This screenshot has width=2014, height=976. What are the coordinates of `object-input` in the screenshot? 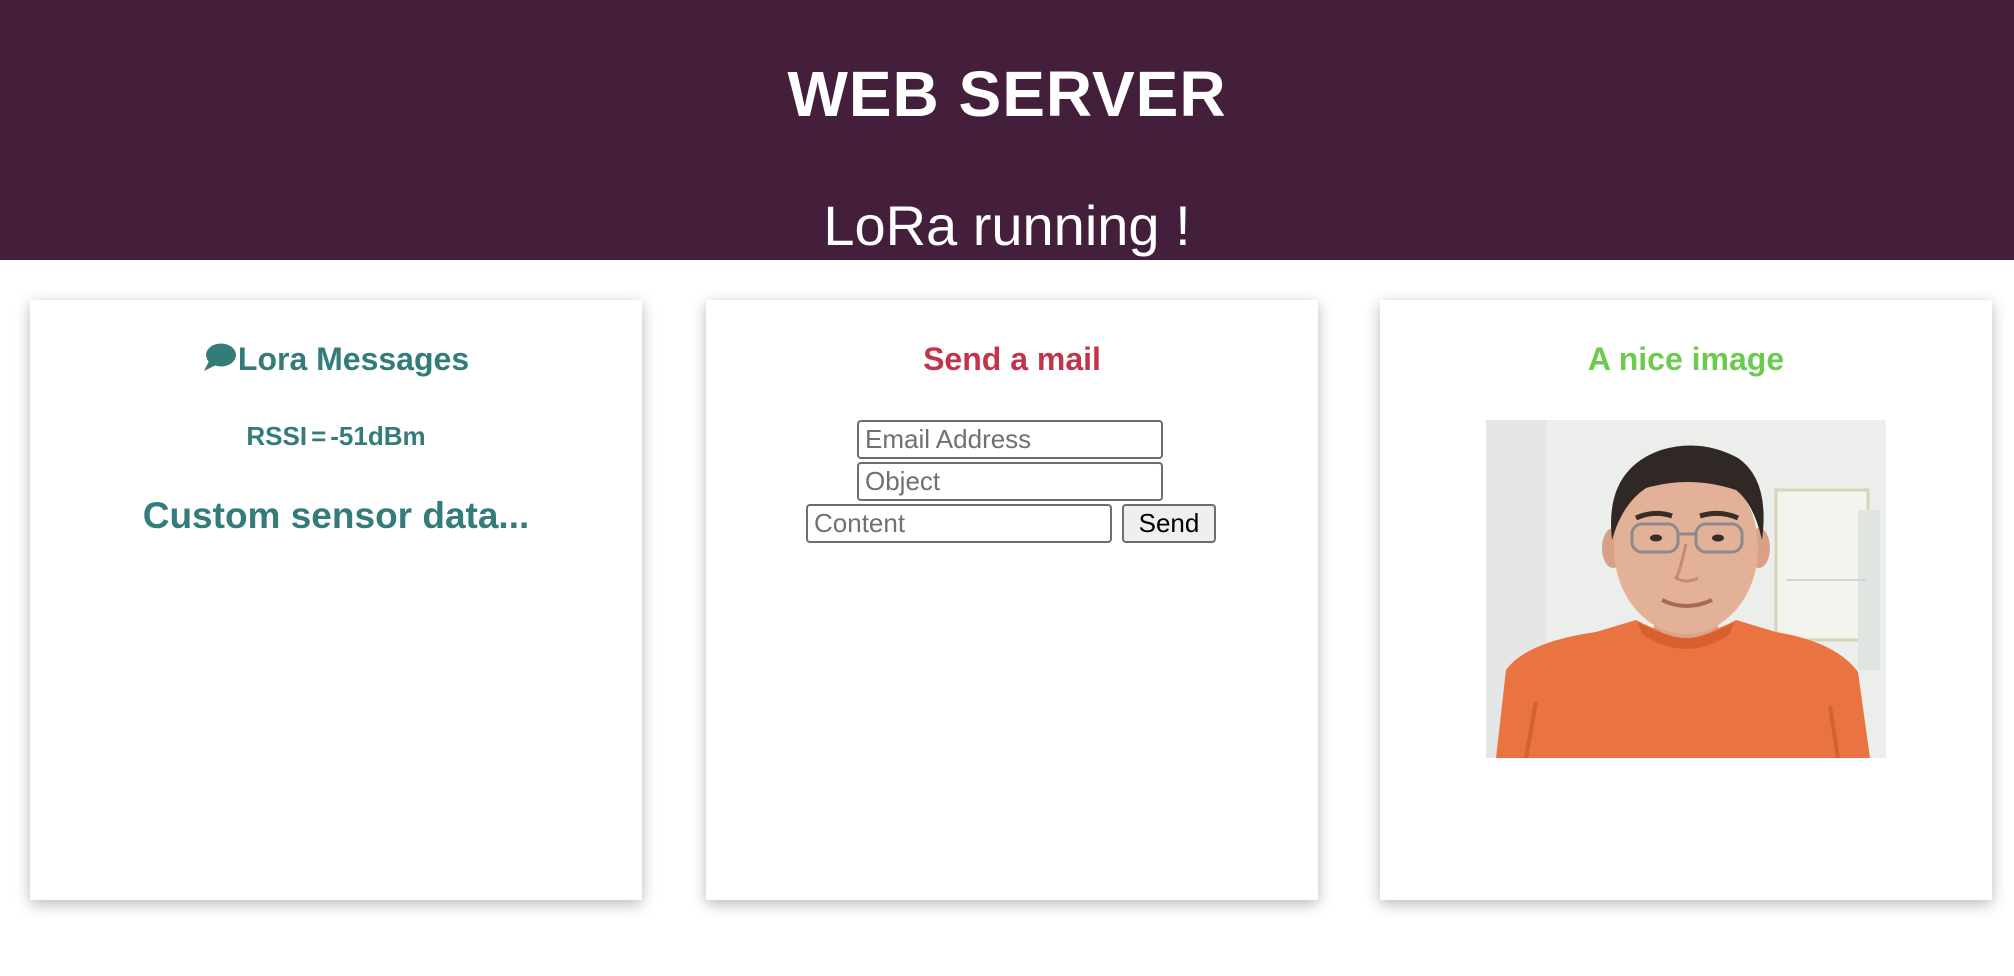 It's located at (1010, 481).